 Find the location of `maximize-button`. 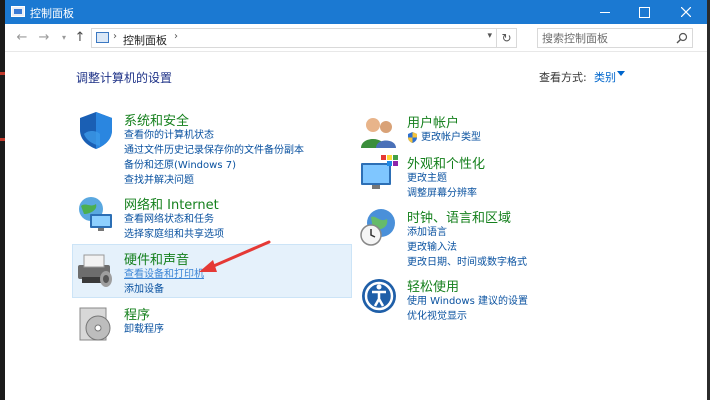

maximize-button is located at coordinates (644, 12).